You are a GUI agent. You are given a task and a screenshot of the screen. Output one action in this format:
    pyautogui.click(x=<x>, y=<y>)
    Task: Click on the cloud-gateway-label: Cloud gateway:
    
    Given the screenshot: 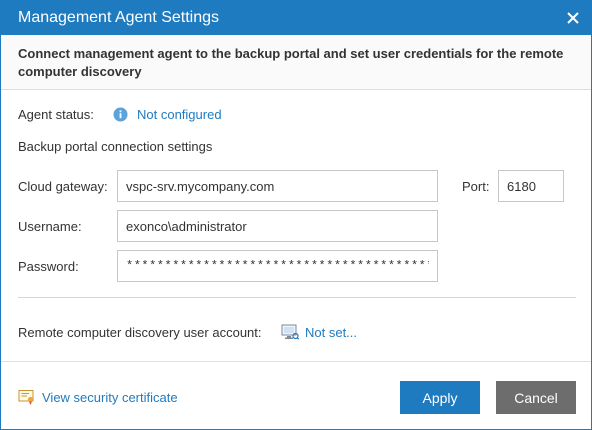 What is the action you would take?
    pyautogui.click(x=63, y=186)
    